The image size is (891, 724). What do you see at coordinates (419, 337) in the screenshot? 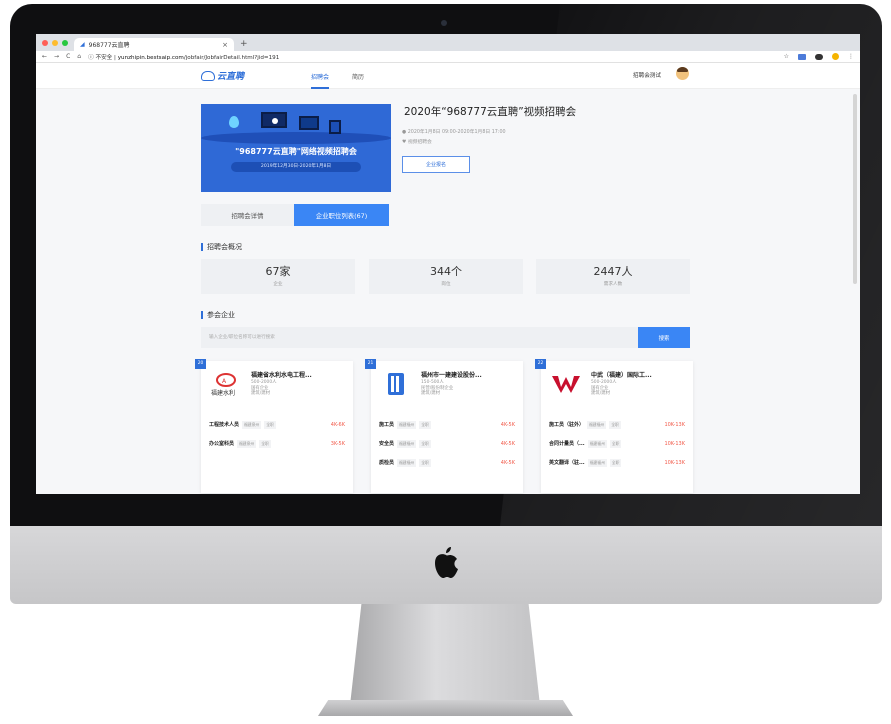
I see `search-input: 输入企业/职位名称可以进行搜索` at bounding box center [419, 337].